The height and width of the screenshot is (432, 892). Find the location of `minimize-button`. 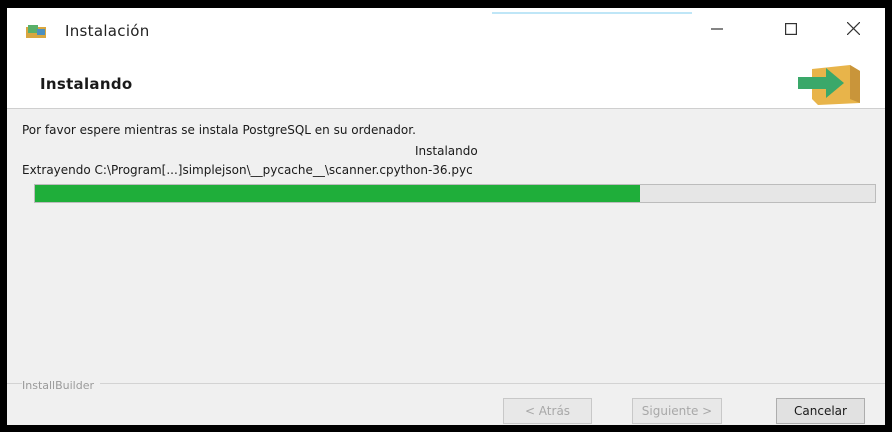

minimize-button is located at coordinates (717, 29).